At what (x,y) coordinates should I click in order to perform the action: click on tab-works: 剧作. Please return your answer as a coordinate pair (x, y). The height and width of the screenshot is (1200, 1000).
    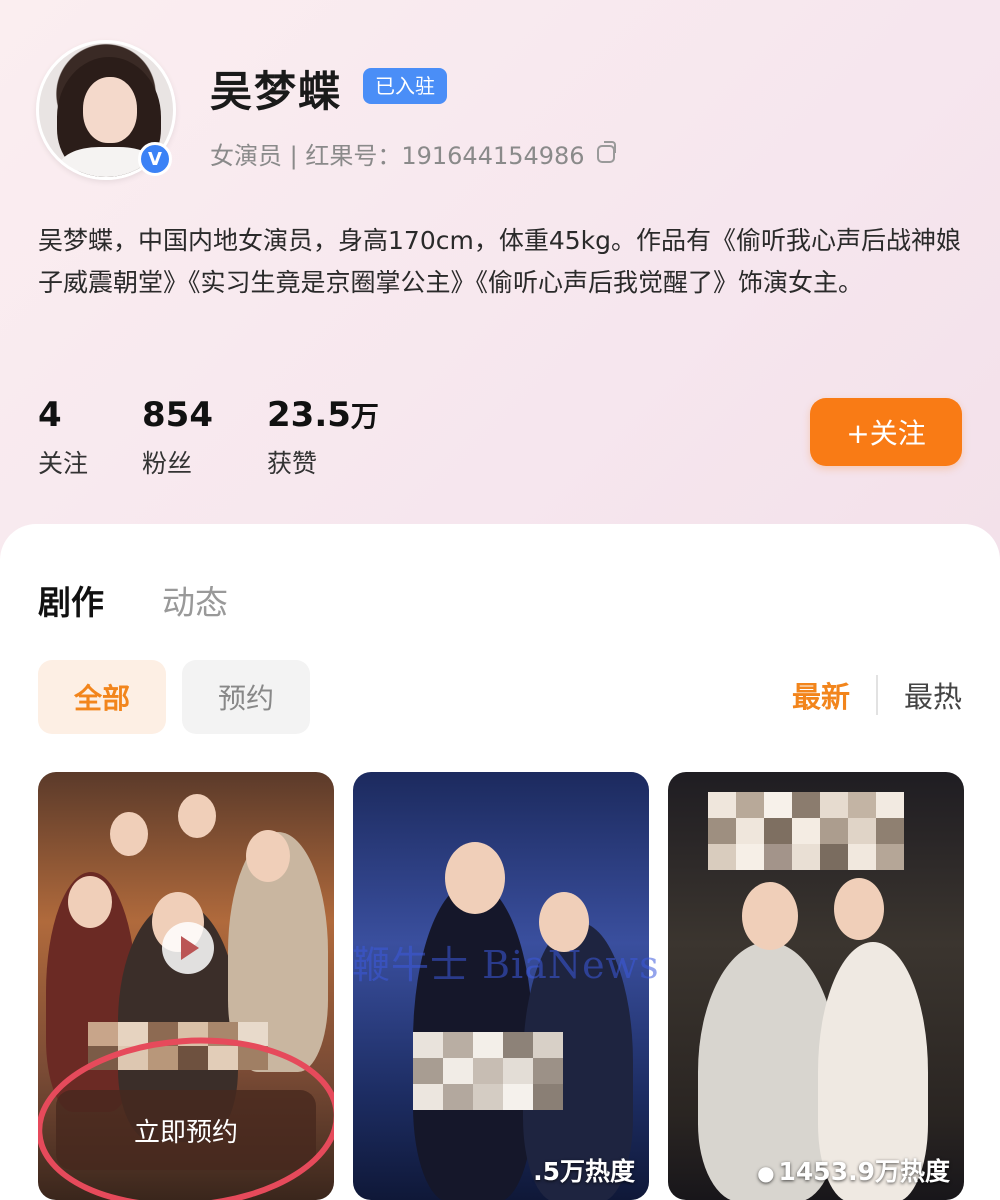
    Looking at the image, I should click on (71, 600).